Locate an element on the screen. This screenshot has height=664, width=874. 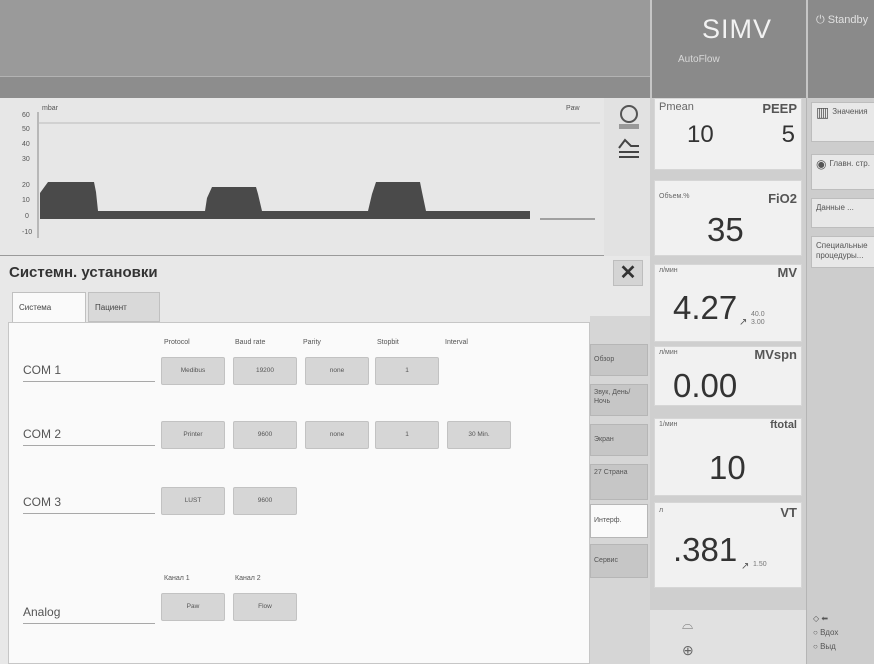
com2-interval-button: 30 Min. is located at coordinates (479, 435).